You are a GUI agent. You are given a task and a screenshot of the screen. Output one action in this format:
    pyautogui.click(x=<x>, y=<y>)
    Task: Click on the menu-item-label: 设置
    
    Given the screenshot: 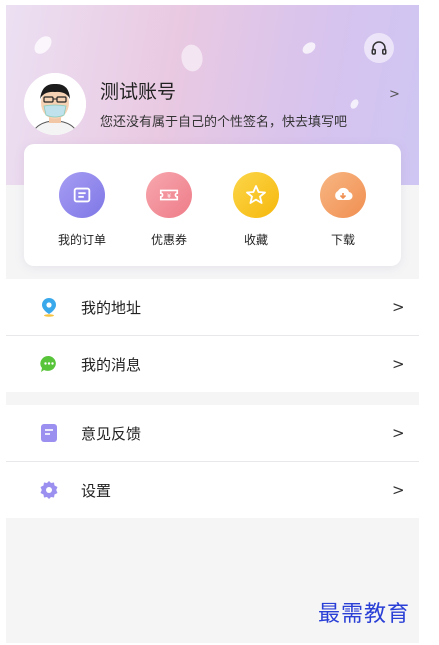 What is the action you would take?
    pyautogui.click(x=96, y=490)
    